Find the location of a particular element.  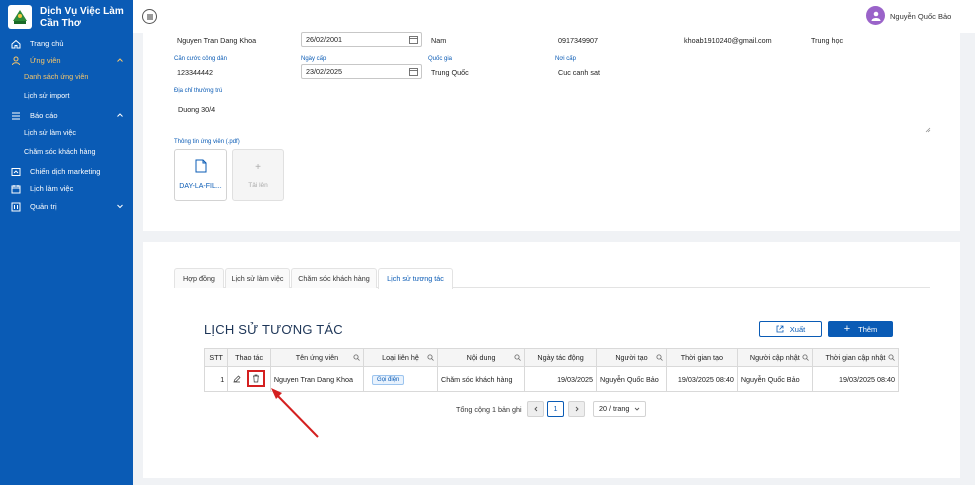

trash-icon is located at coordinates (256, 378).